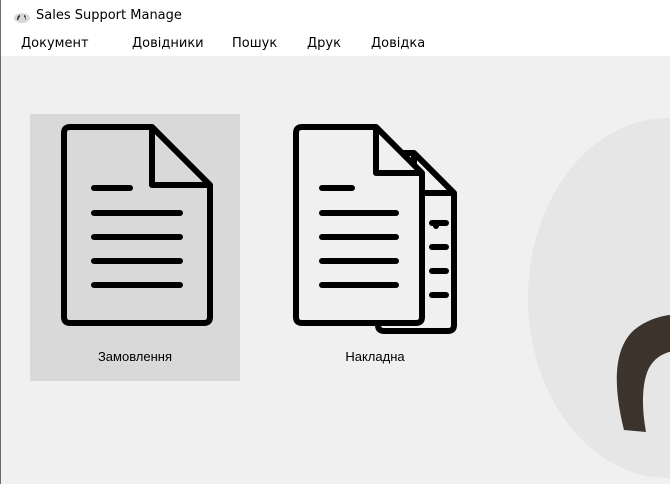 The height and width of the screenshot is (484, 670). Describe the element at coordinates (135, 356) in the screenshot. I see `tile-orders-label: Замовлення` at that location.